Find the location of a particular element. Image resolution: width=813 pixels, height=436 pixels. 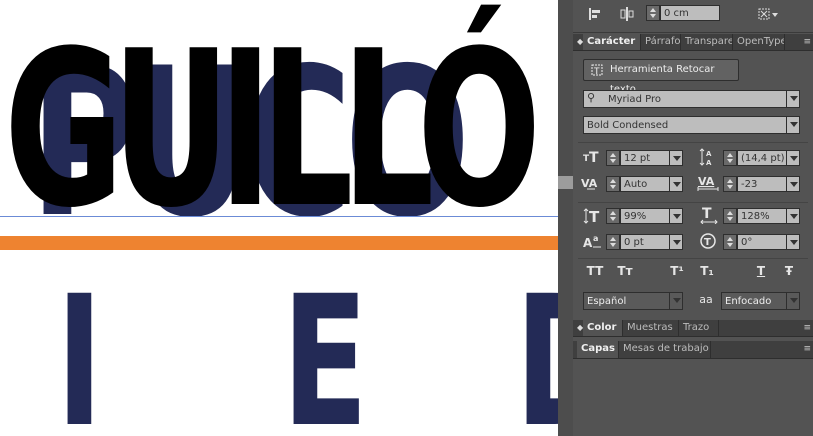

character-rotation-icon: T is located at coordinates (709, 242).